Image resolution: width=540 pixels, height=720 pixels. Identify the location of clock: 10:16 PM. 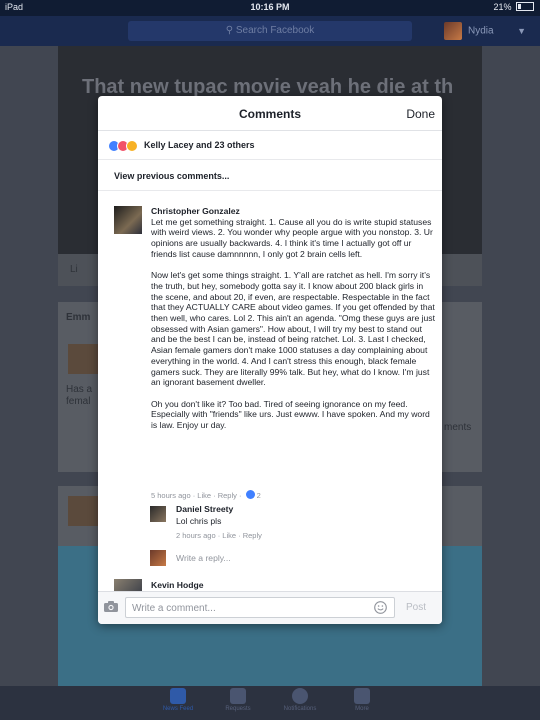
(270, 7).